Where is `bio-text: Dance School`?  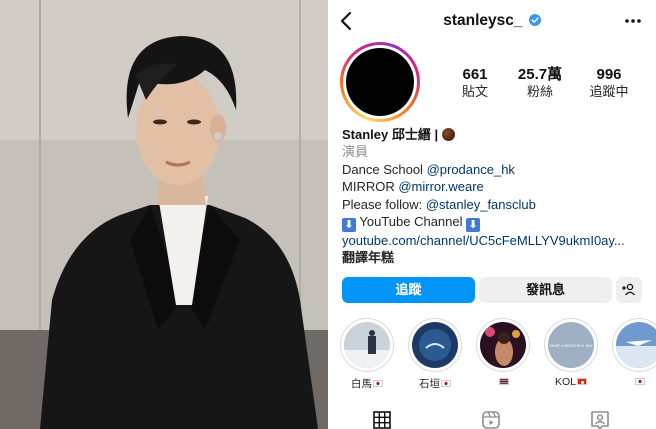 bio-text: Dance School is located at coordinates (384, 169).